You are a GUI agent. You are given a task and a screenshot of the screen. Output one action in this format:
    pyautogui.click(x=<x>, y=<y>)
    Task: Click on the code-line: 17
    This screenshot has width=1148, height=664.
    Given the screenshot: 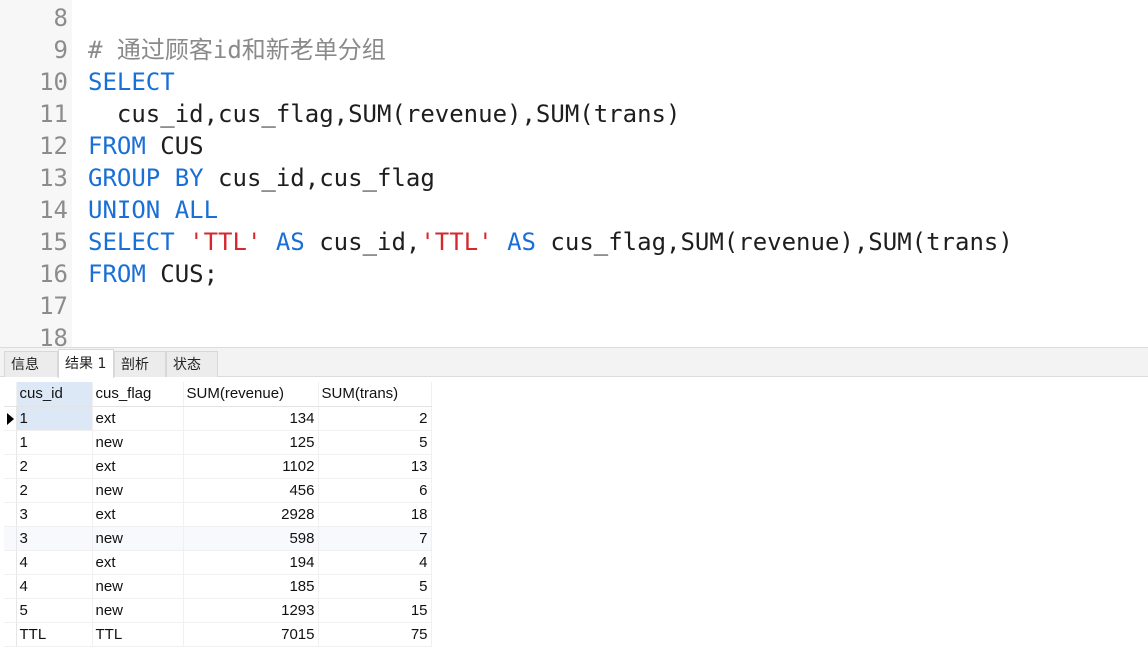 What is the action you would take?
    pyautogui.click(x=574, y=306)
    